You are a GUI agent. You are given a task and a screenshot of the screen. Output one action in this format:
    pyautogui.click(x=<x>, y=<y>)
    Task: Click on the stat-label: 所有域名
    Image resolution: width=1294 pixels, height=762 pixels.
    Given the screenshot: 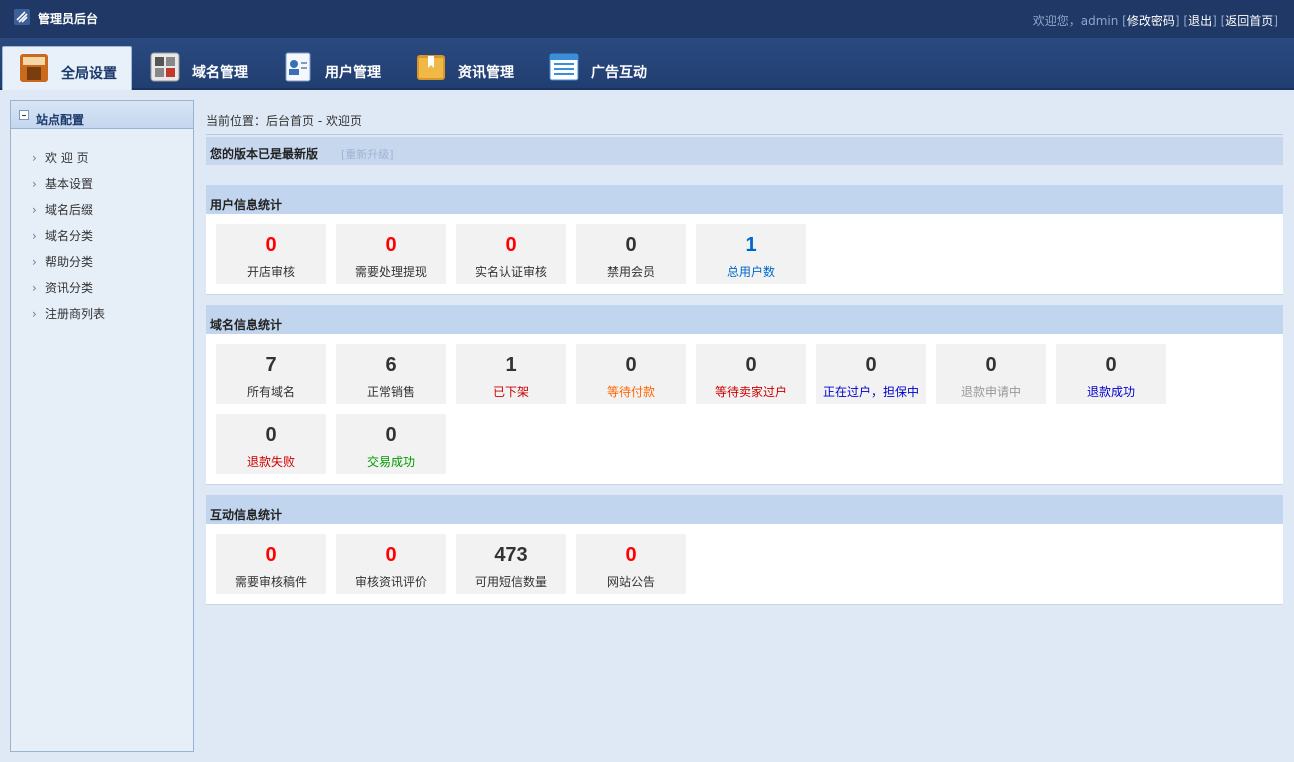 What is the action you would take?
    pyautogui.click(x=270, y=392)
    